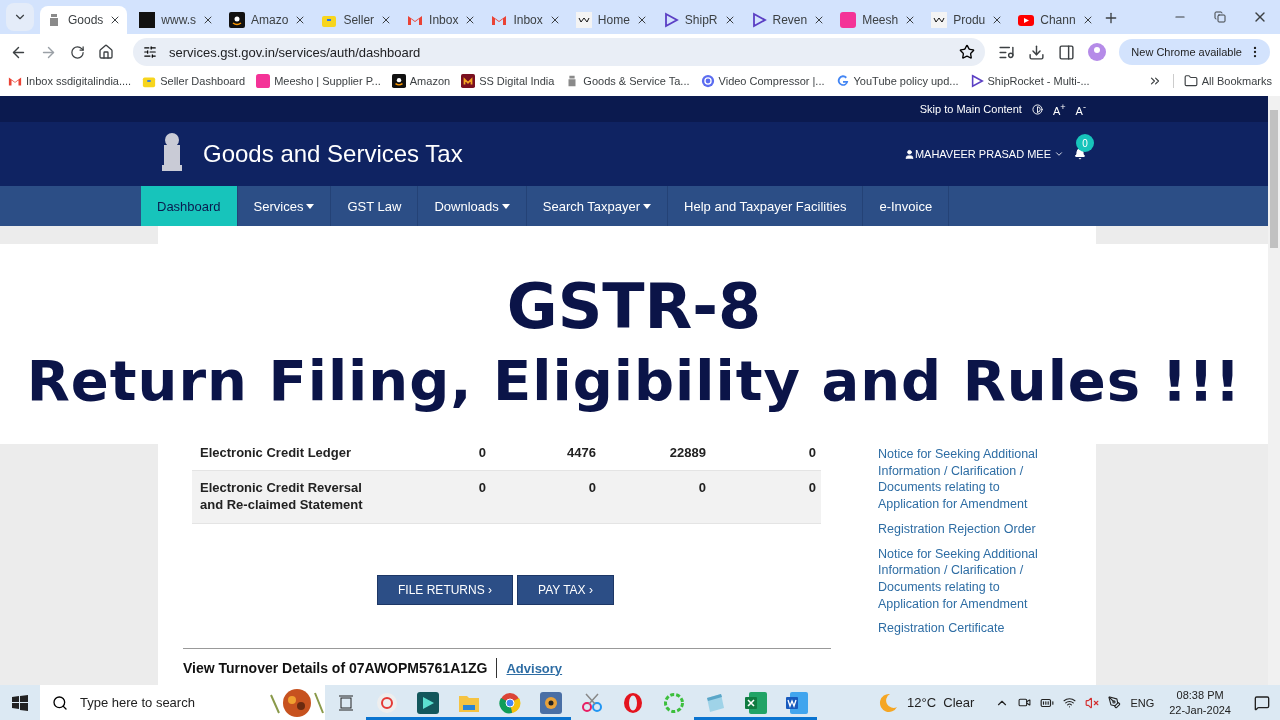 The height and width of the screenshot is (720, 1280). What do you see at coordinates (565, 590) in the screenshot?
I see `action-button: PAY TAX ›` at bounding box center [565, 590].